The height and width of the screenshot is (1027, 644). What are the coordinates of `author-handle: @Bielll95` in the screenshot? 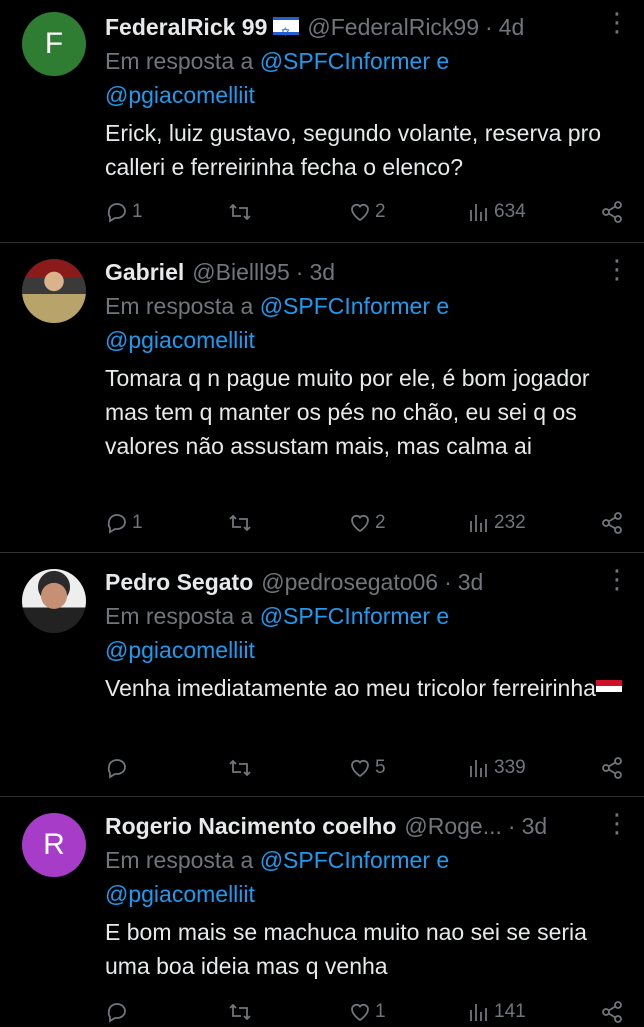 It's located at (241, 272).